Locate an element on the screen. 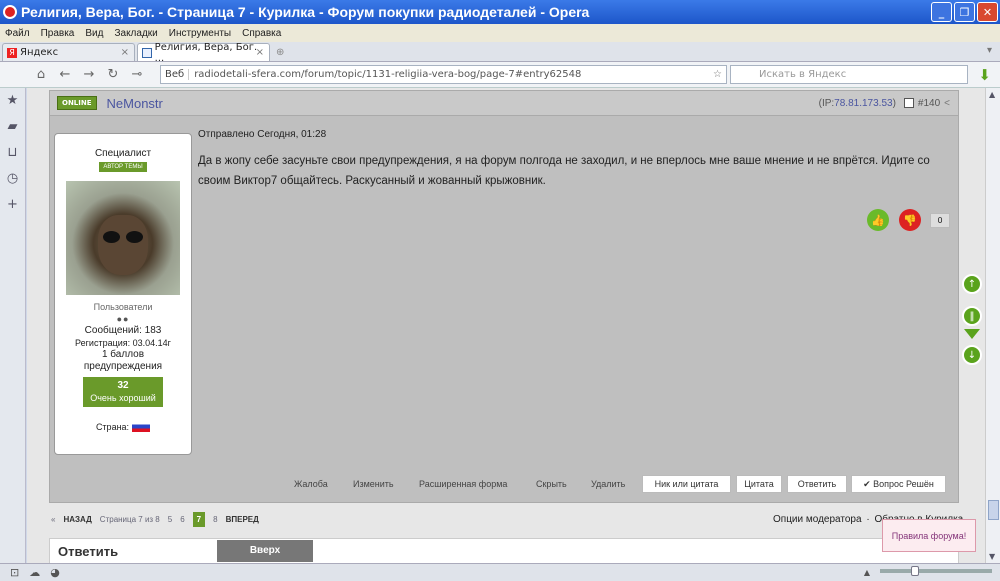 The image size is (1000, 581). pause-icon: ‖ is located at coordinates (972, 316).